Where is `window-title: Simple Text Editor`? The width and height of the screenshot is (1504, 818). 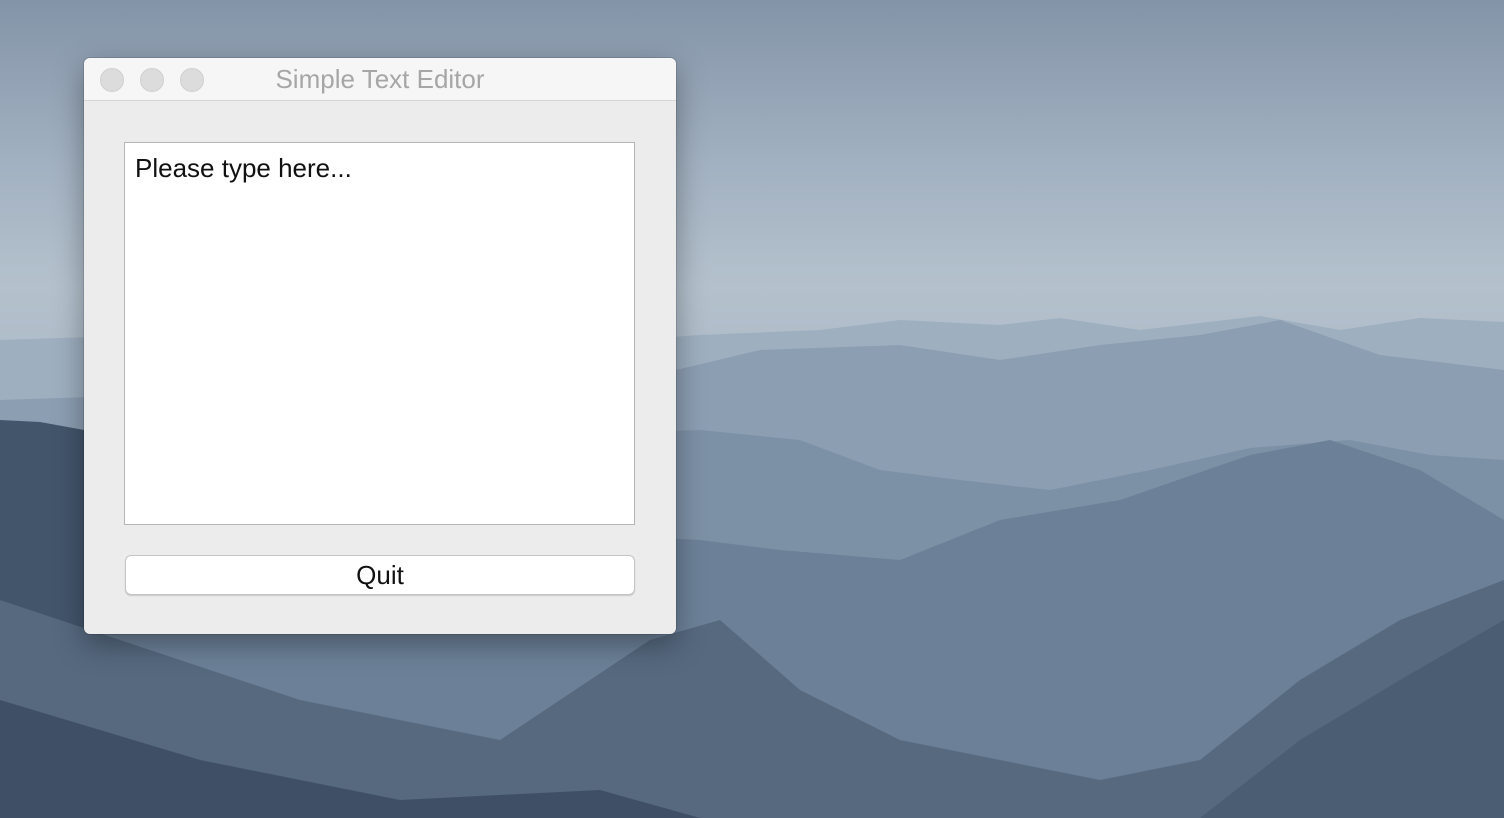
window-title: Simple Text Editor is located at coordinates (380, 79).